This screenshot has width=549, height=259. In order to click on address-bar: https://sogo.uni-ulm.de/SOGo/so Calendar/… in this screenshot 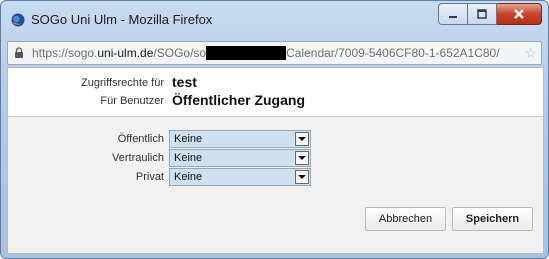, I will do `click(274, 53)`.